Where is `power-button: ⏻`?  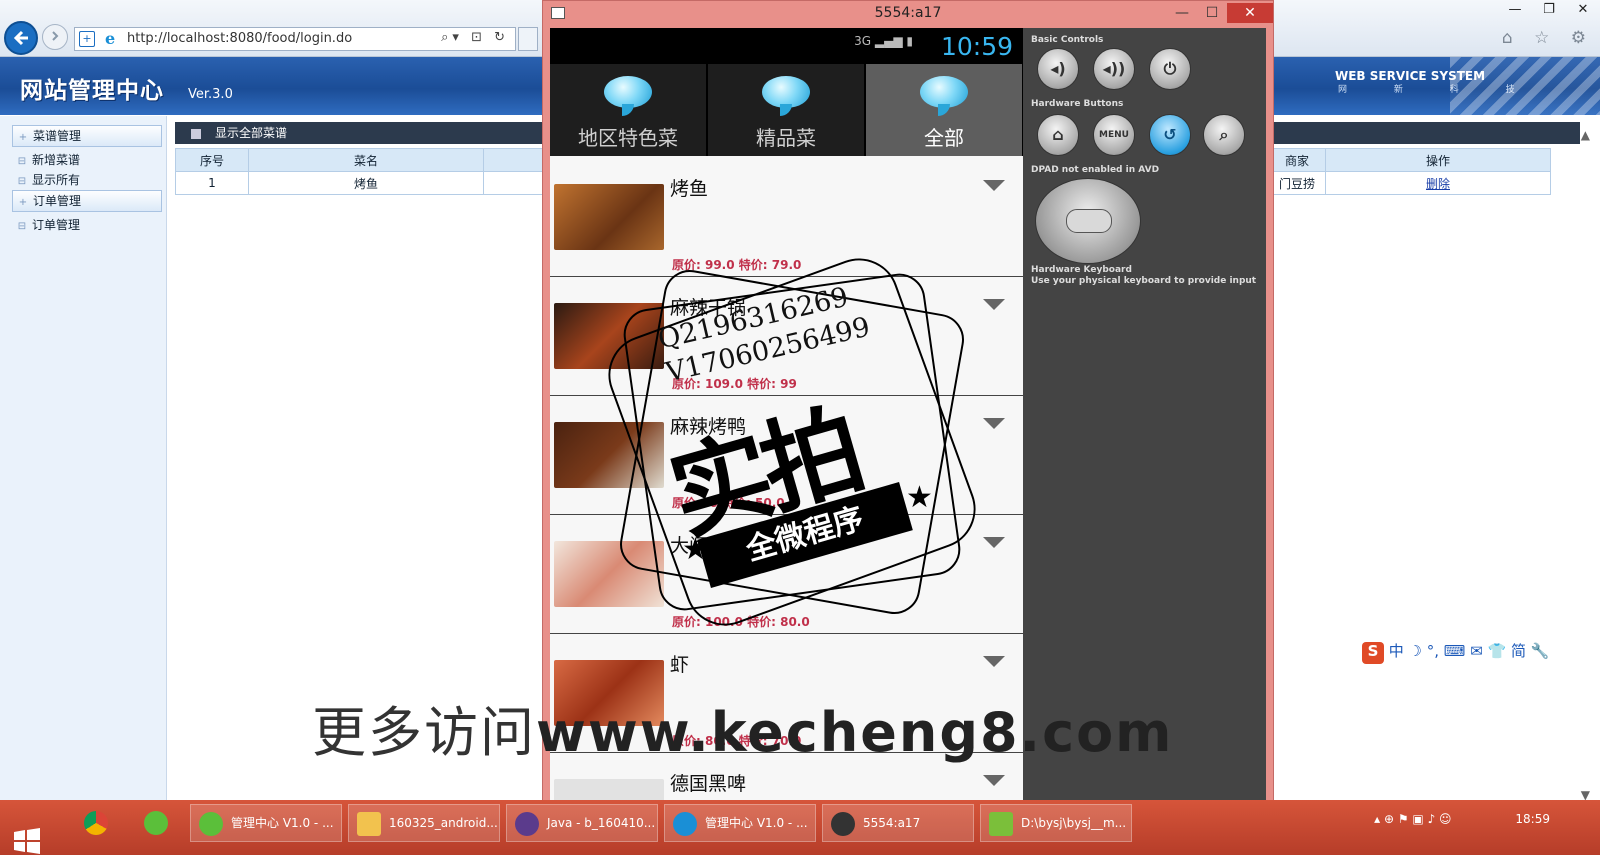
power-button: ⏻ is located at coordinates (1170, 69).